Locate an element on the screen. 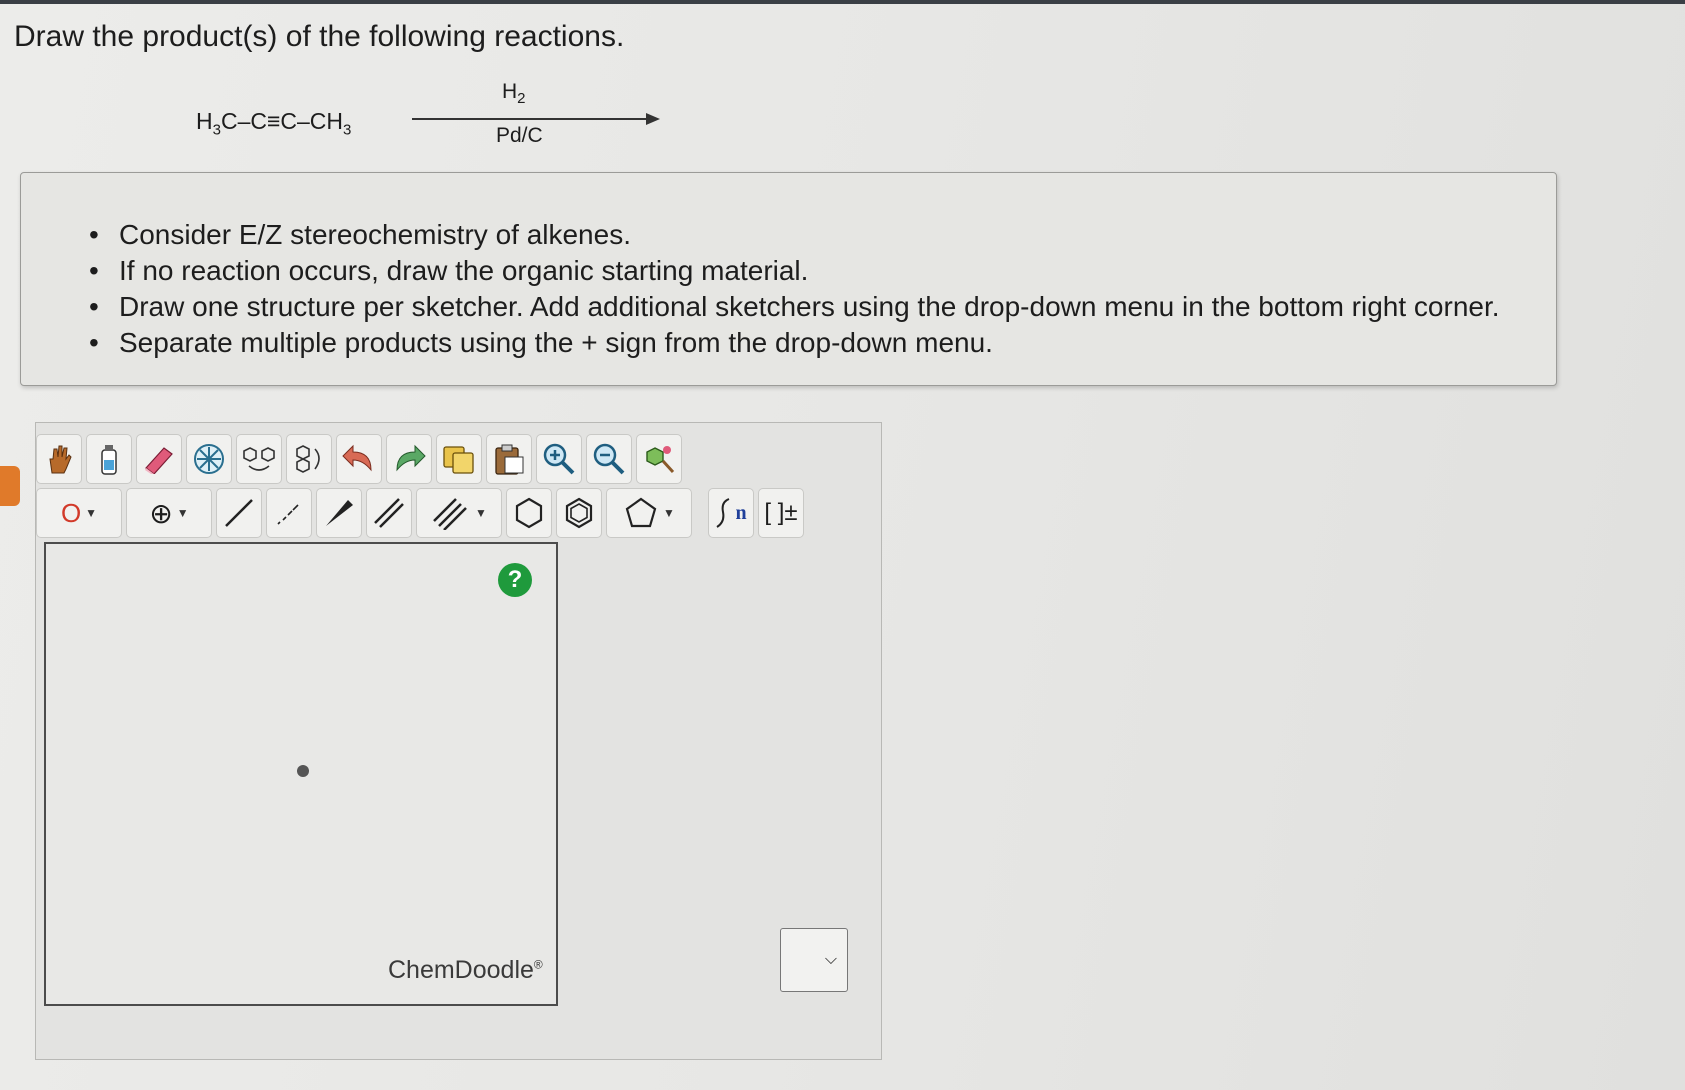 This screenshot has width=1685, height=1090. reaction-scheme: H3C–C≡C–CH3 H2 Pd/C is located at coordinates (436, 123).